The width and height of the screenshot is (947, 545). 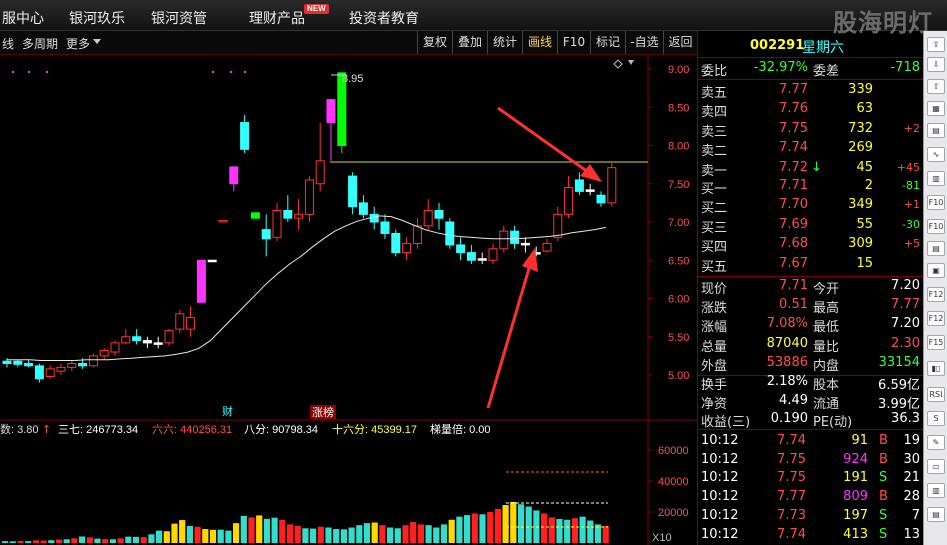 I want to click on grid-icon: ▤, so click(x=936, y=130).